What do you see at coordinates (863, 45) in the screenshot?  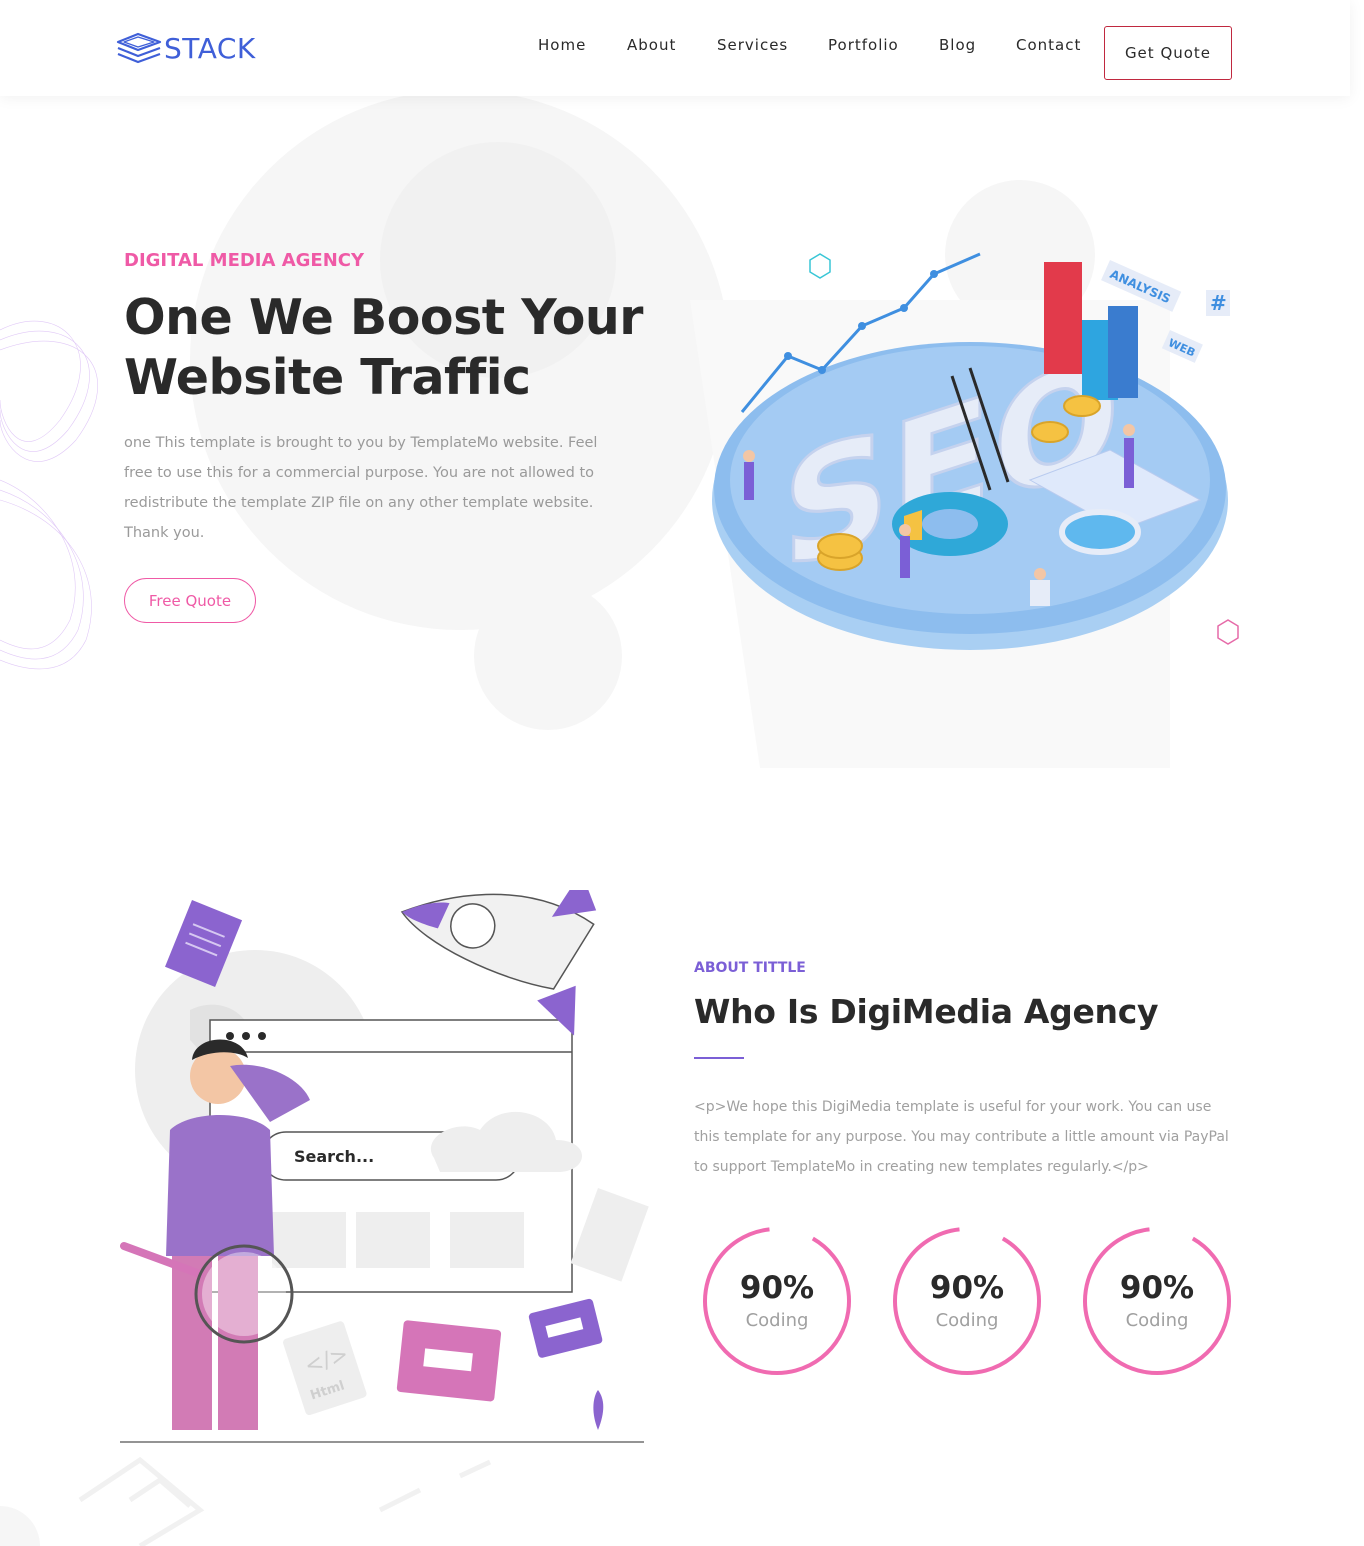 I see `nav-portfolio: Portfolio` at bounding box center [863, 45].